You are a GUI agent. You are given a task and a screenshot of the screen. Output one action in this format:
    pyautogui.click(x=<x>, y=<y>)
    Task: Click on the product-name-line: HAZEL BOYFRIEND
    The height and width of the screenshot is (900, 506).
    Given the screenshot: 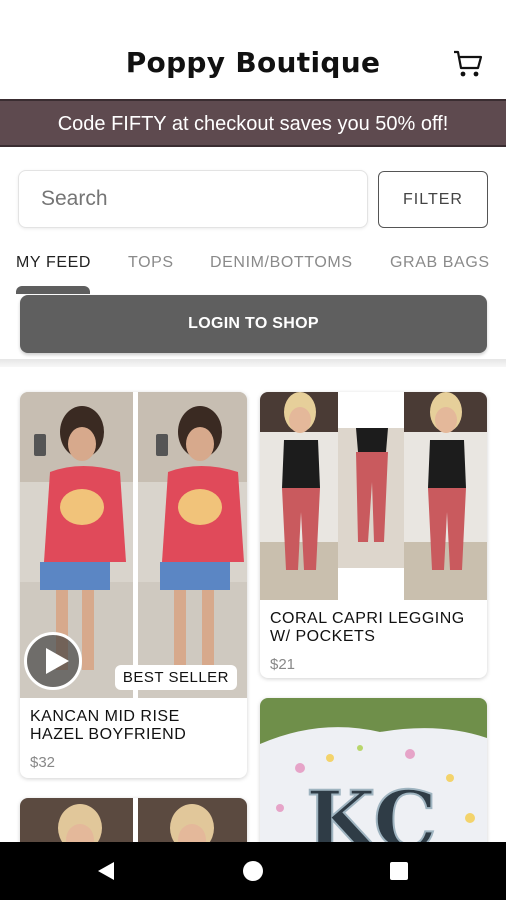 What is the action you would take?
    pyautogui.click(x=108, y=734)
    